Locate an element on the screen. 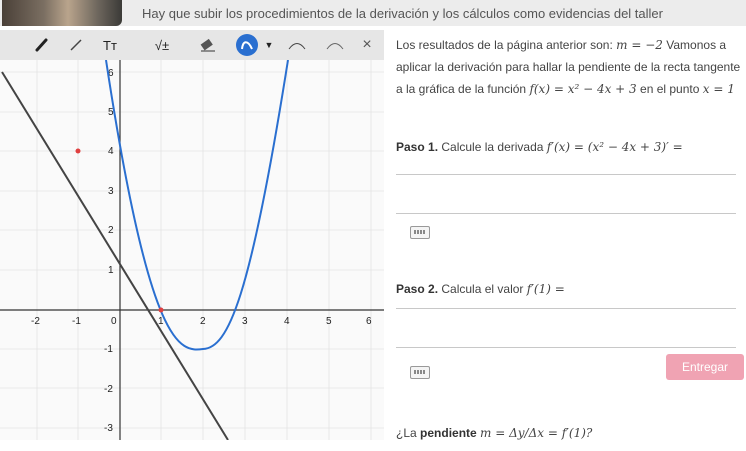  y-tick: 1 is located at coordinates (111, 270).